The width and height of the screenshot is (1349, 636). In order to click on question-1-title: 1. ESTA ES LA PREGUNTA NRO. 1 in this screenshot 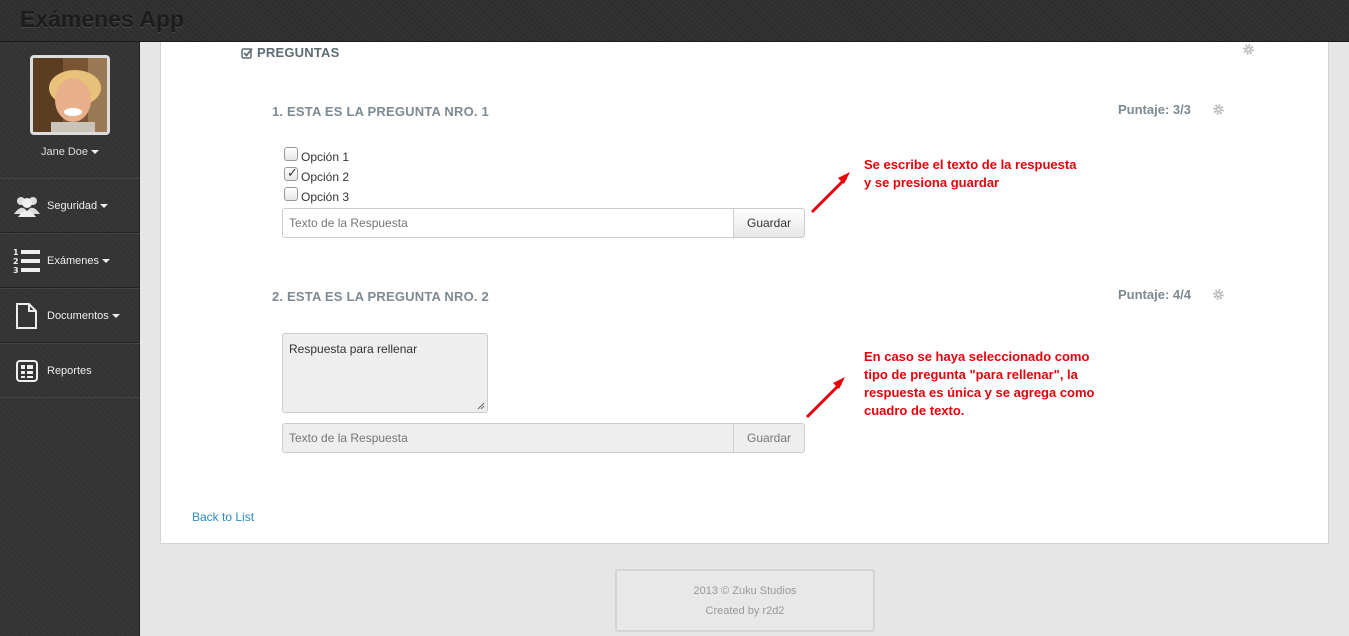, I will do `click(380, 111)`.